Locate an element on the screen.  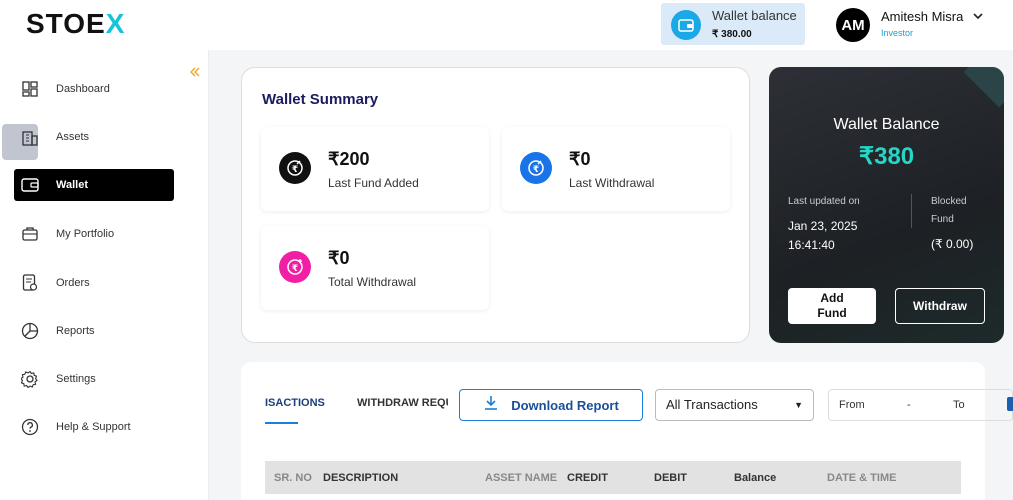
sidebar-item-label: Wallet is located at coordinates (72, 185).